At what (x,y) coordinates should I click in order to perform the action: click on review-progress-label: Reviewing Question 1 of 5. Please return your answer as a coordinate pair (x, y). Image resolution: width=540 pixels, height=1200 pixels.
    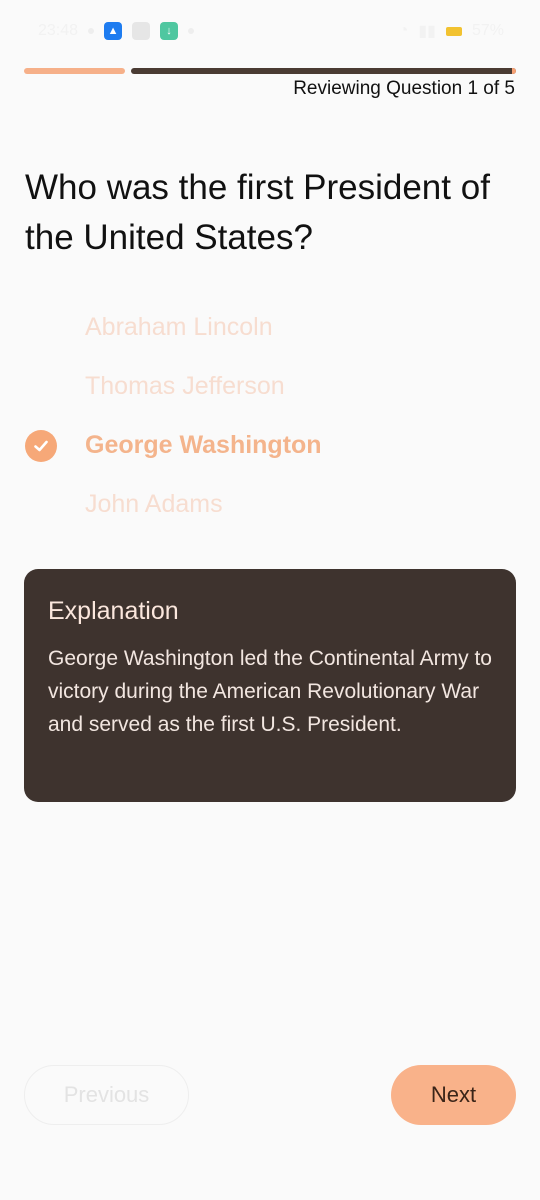
    Looking at the image, I should click on (404, 88).